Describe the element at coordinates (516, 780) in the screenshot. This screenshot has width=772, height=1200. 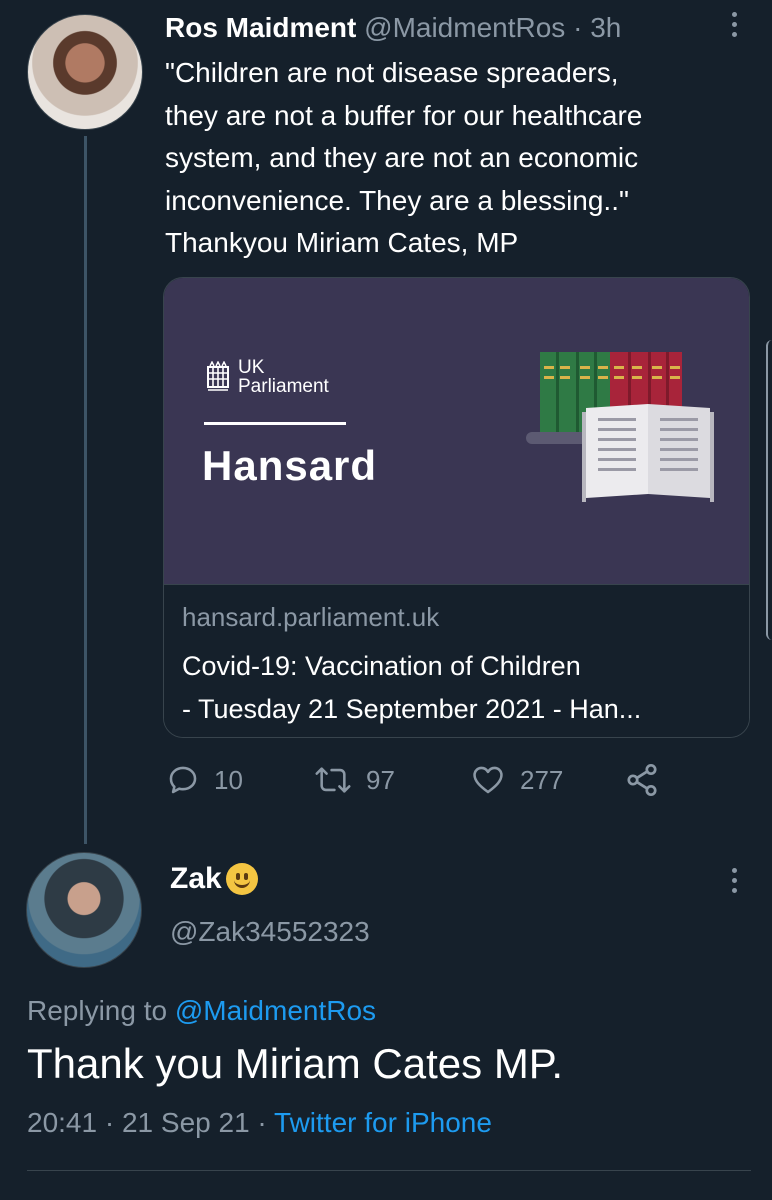
I see `like-button: 277` at that location.